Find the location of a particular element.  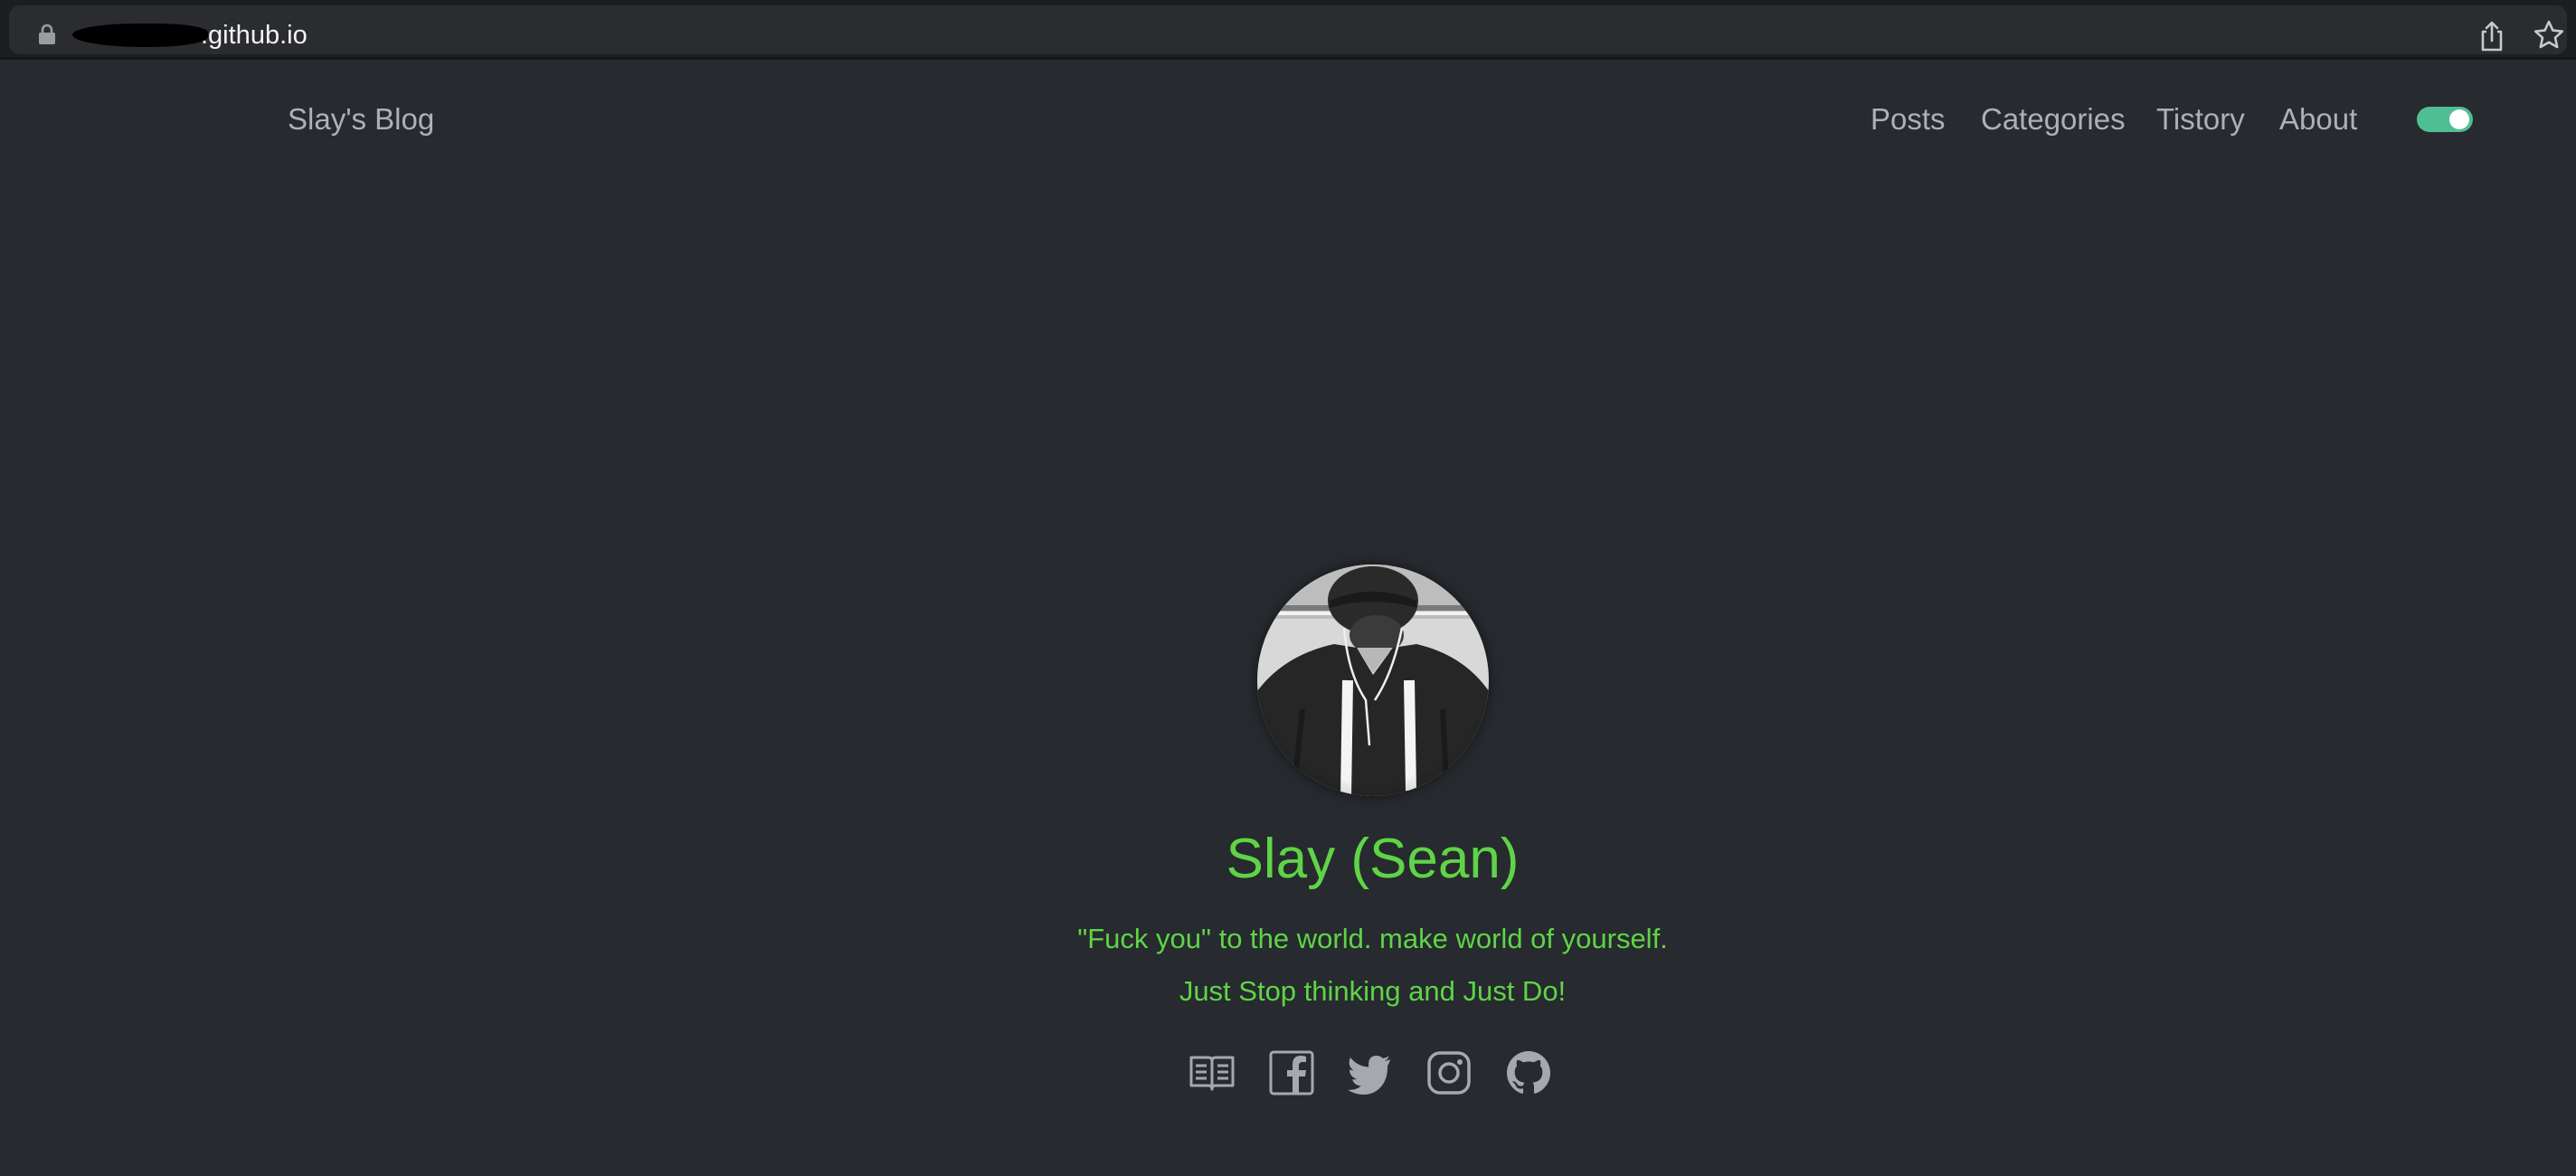

url-redaction is located at coordinates (140, 35).